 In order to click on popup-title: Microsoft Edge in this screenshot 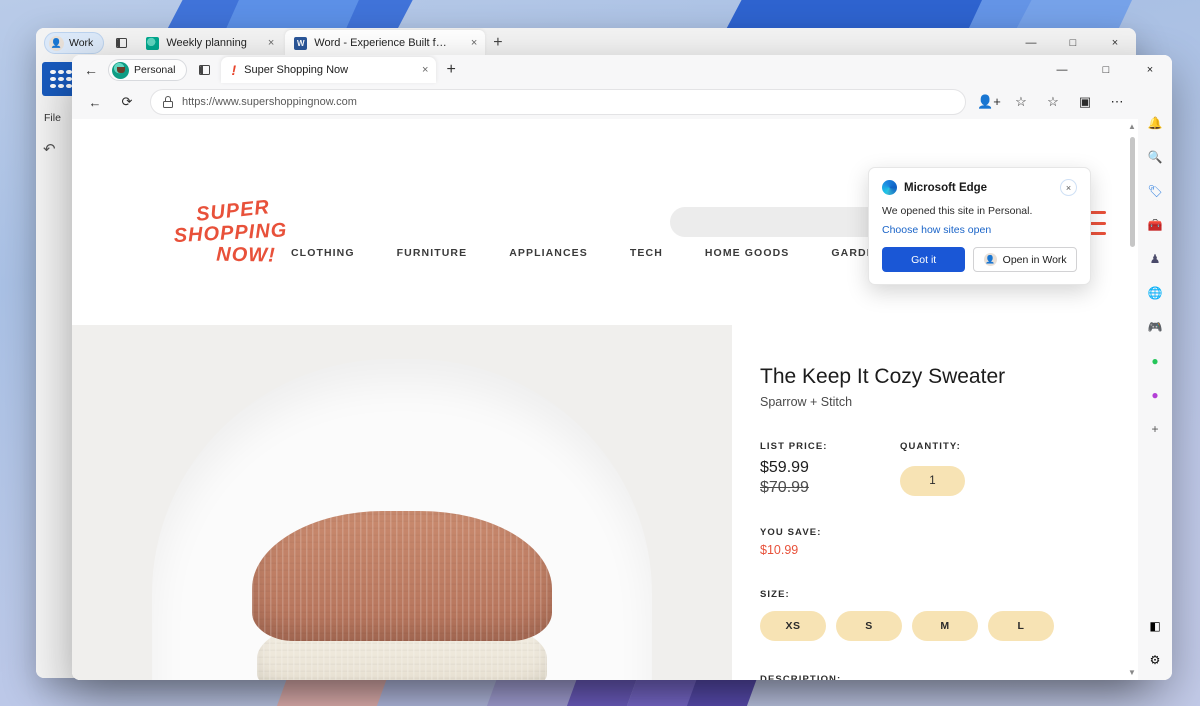, I will do `click(946, 187)`.